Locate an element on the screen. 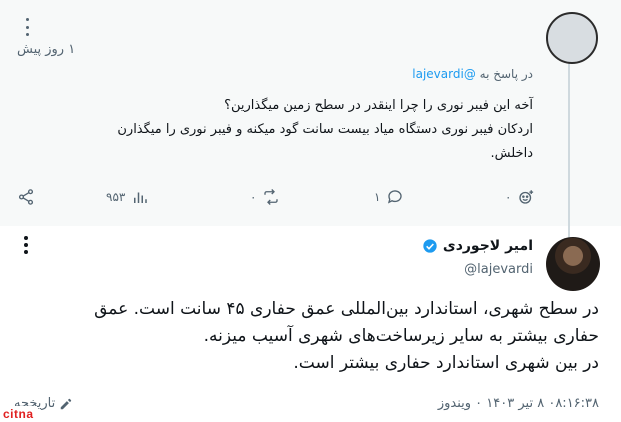 This screenshot has height=422, width=621. reply-button: ۱ is located at coordinates (389, 197).